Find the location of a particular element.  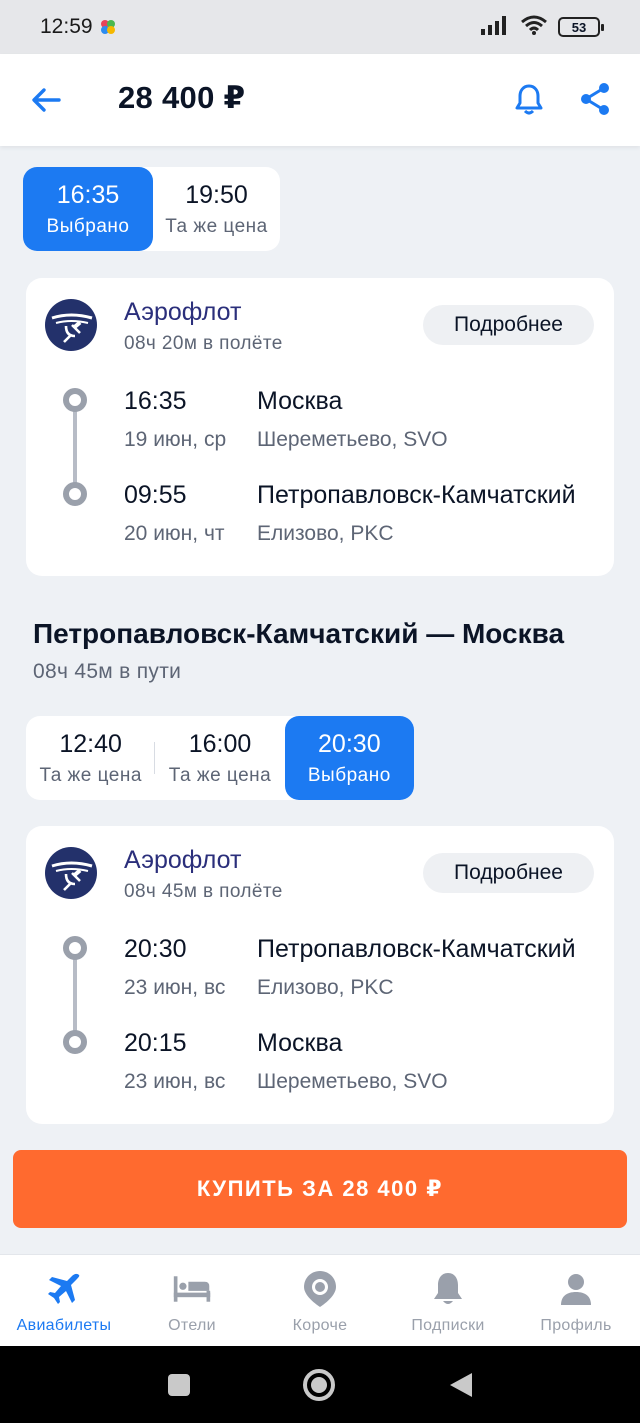

circle-icon is located at coordinates (319, 1385).